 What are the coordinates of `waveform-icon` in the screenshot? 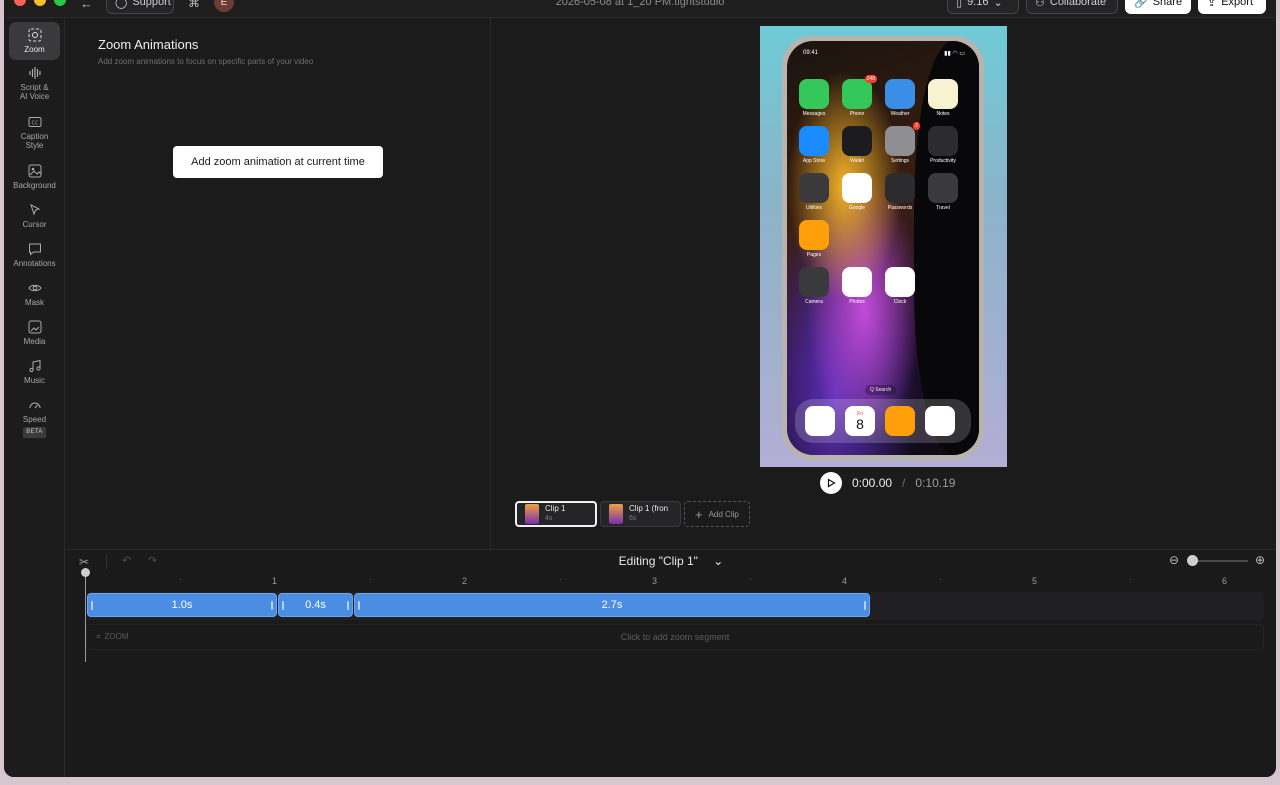 It's located at (34, 73).